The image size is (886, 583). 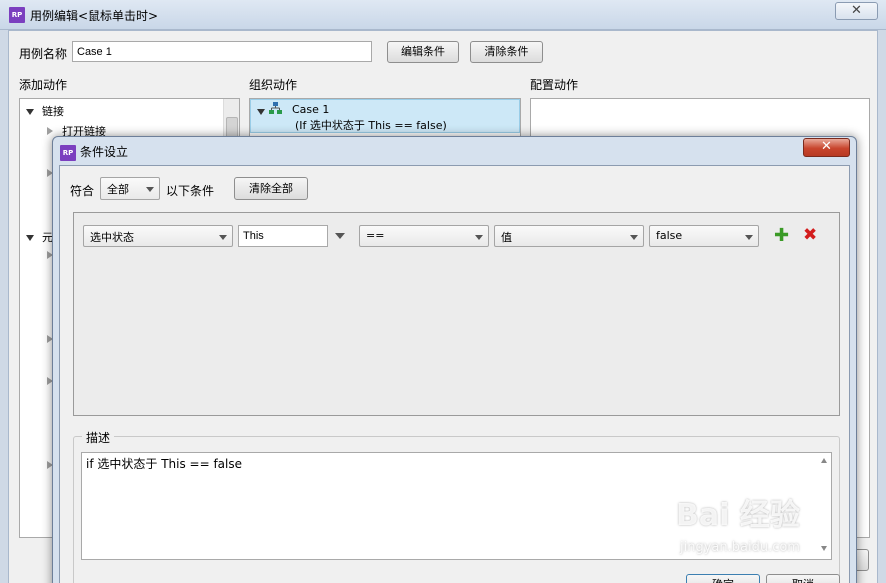 What do you see at coordinates (50, 131) in the screenshot?
I see `expand-triangle-icon` at bounding box center [50, 131].